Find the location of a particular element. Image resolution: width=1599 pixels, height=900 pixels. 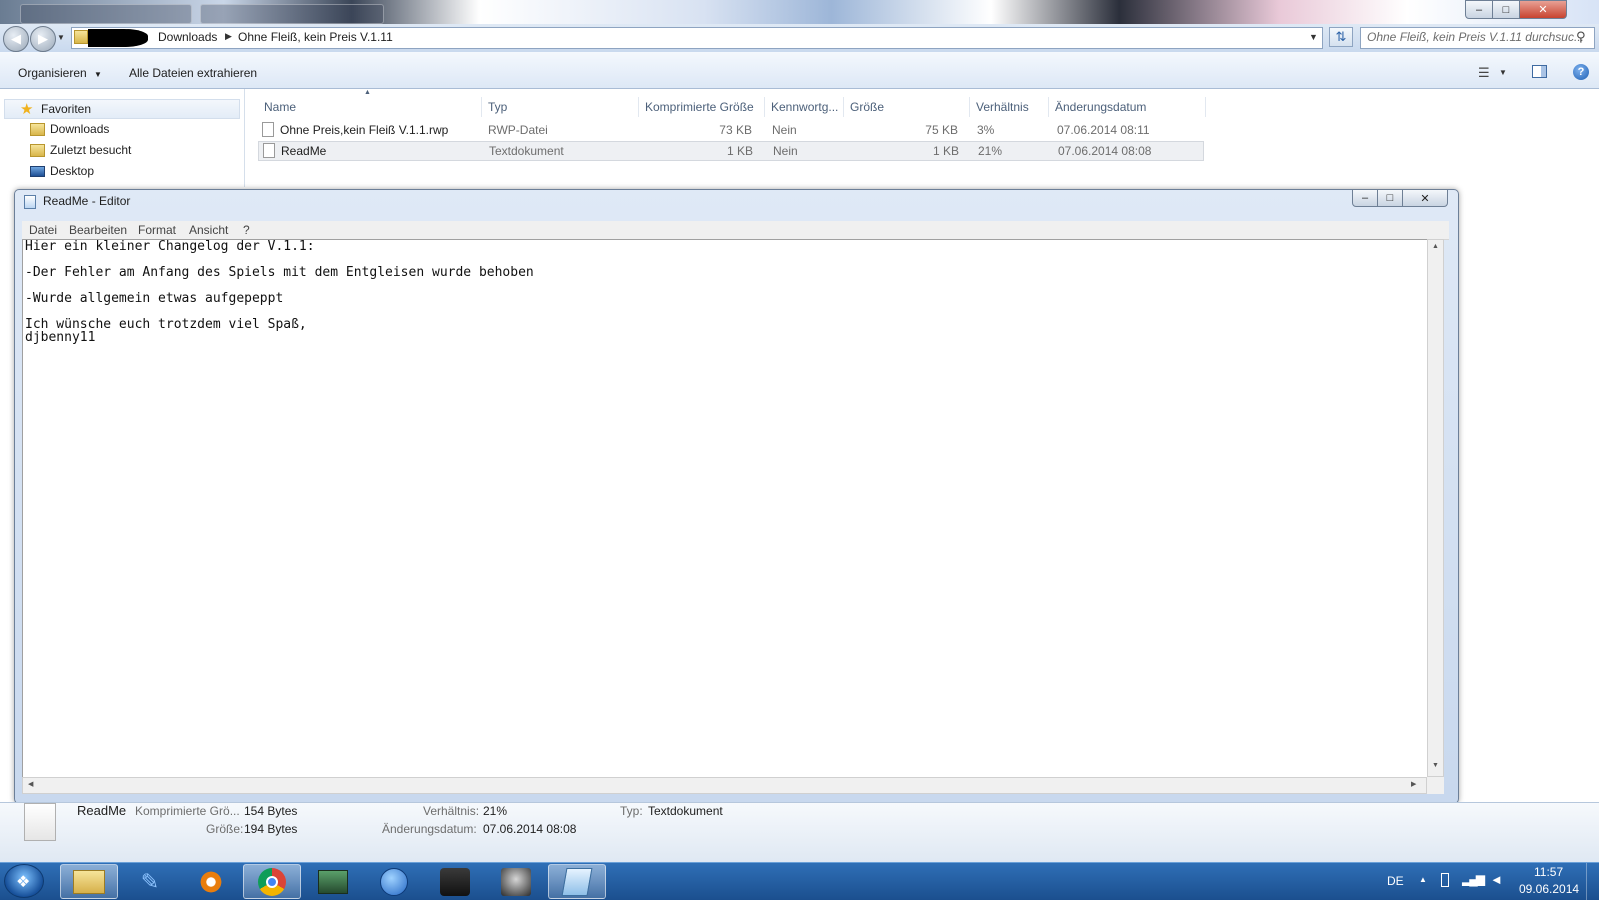

network-icon: ▂▄▆ is located at coordinates (1473, 879).